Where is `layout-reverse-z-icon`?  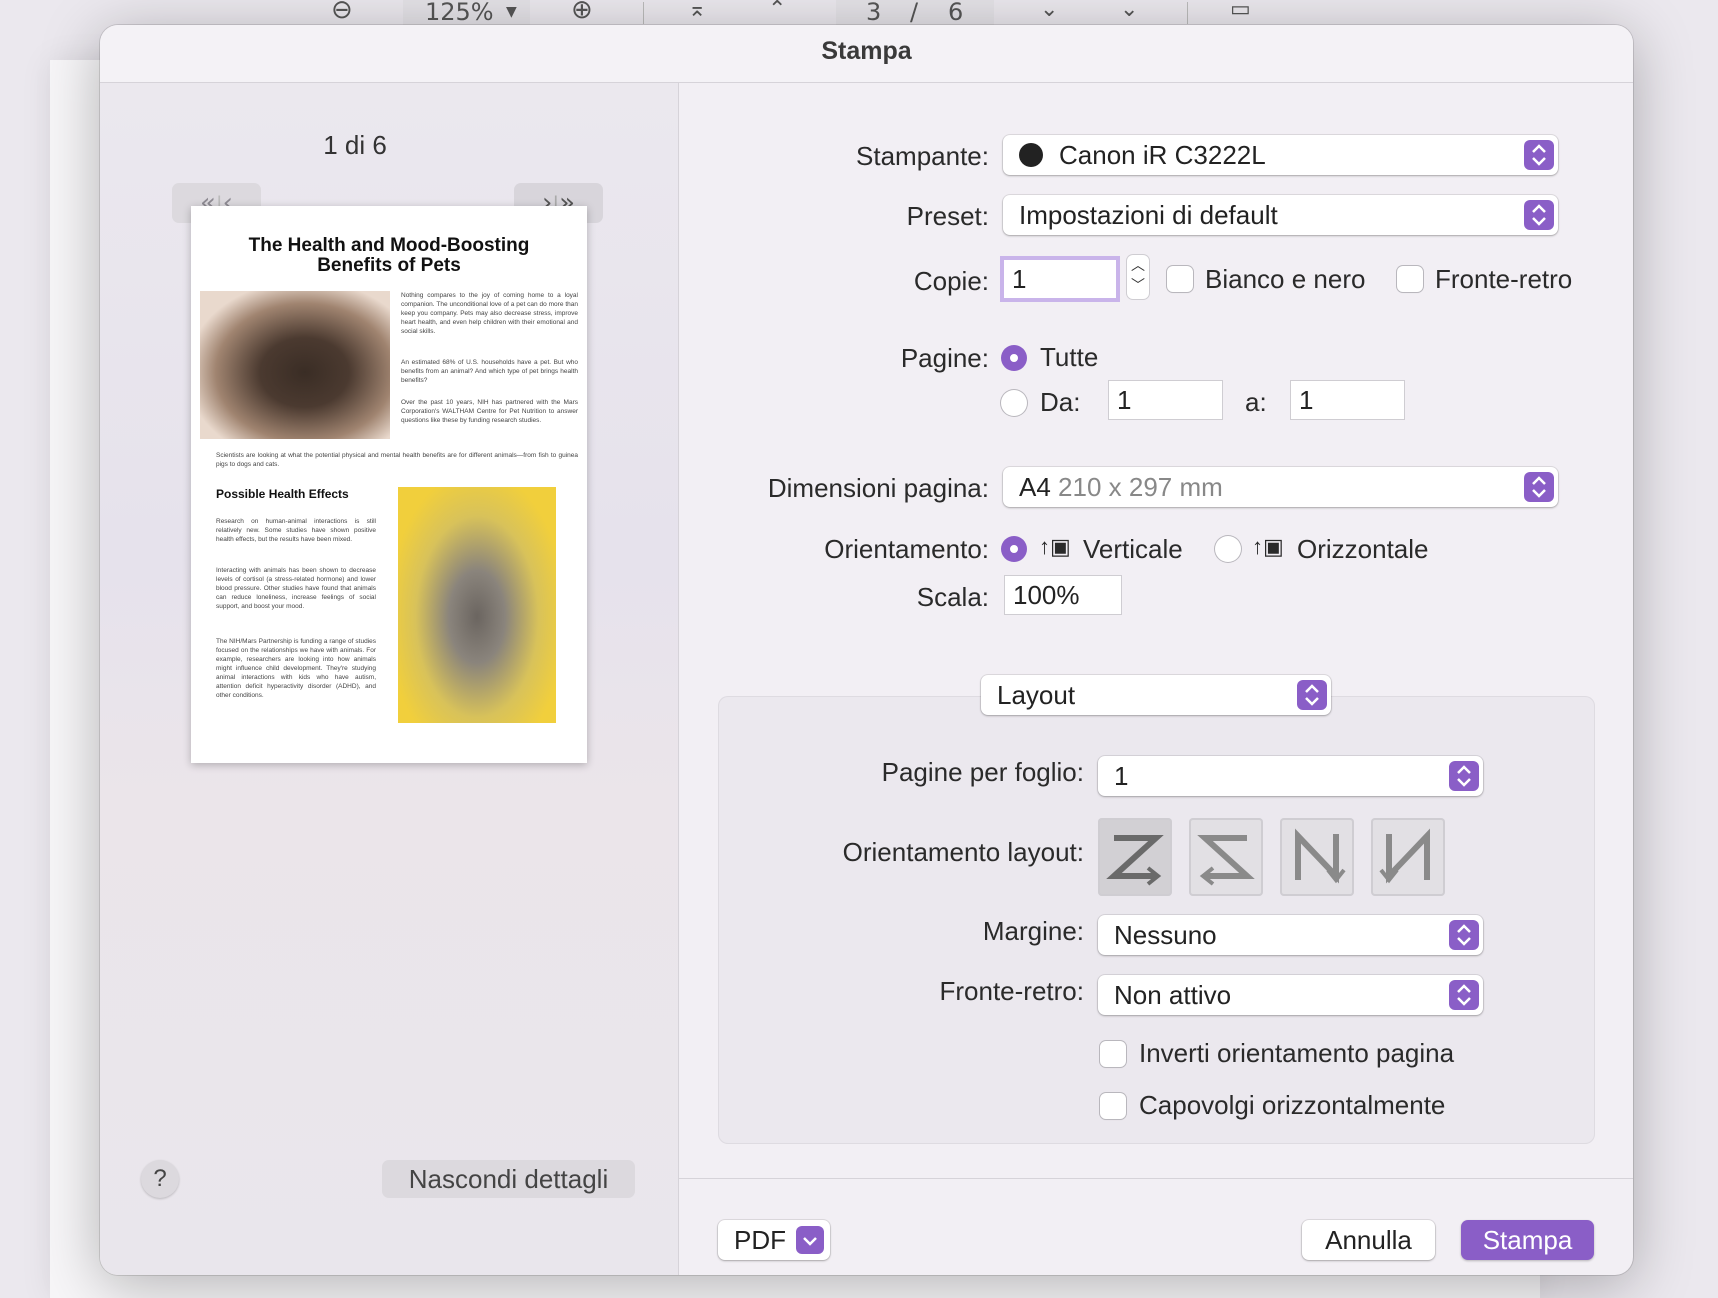 layout-reverse-z-icon is located at coordinates (1226, 857).